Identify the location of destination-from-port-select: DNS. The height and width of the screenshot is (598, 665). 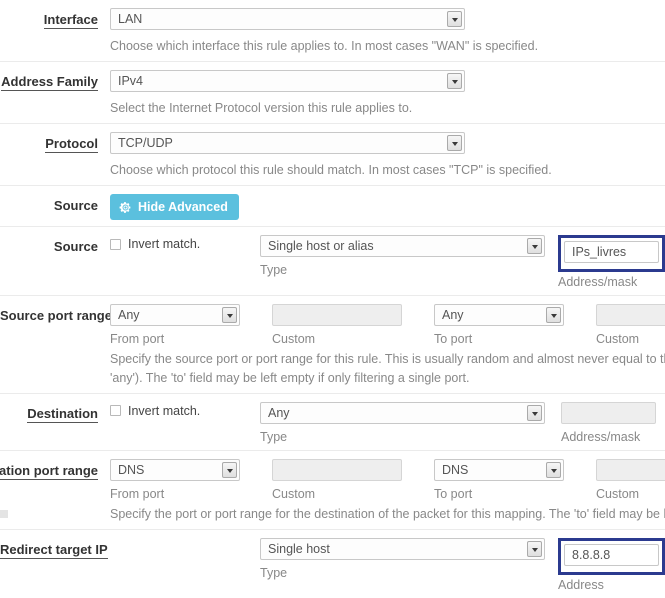
(175, 469).